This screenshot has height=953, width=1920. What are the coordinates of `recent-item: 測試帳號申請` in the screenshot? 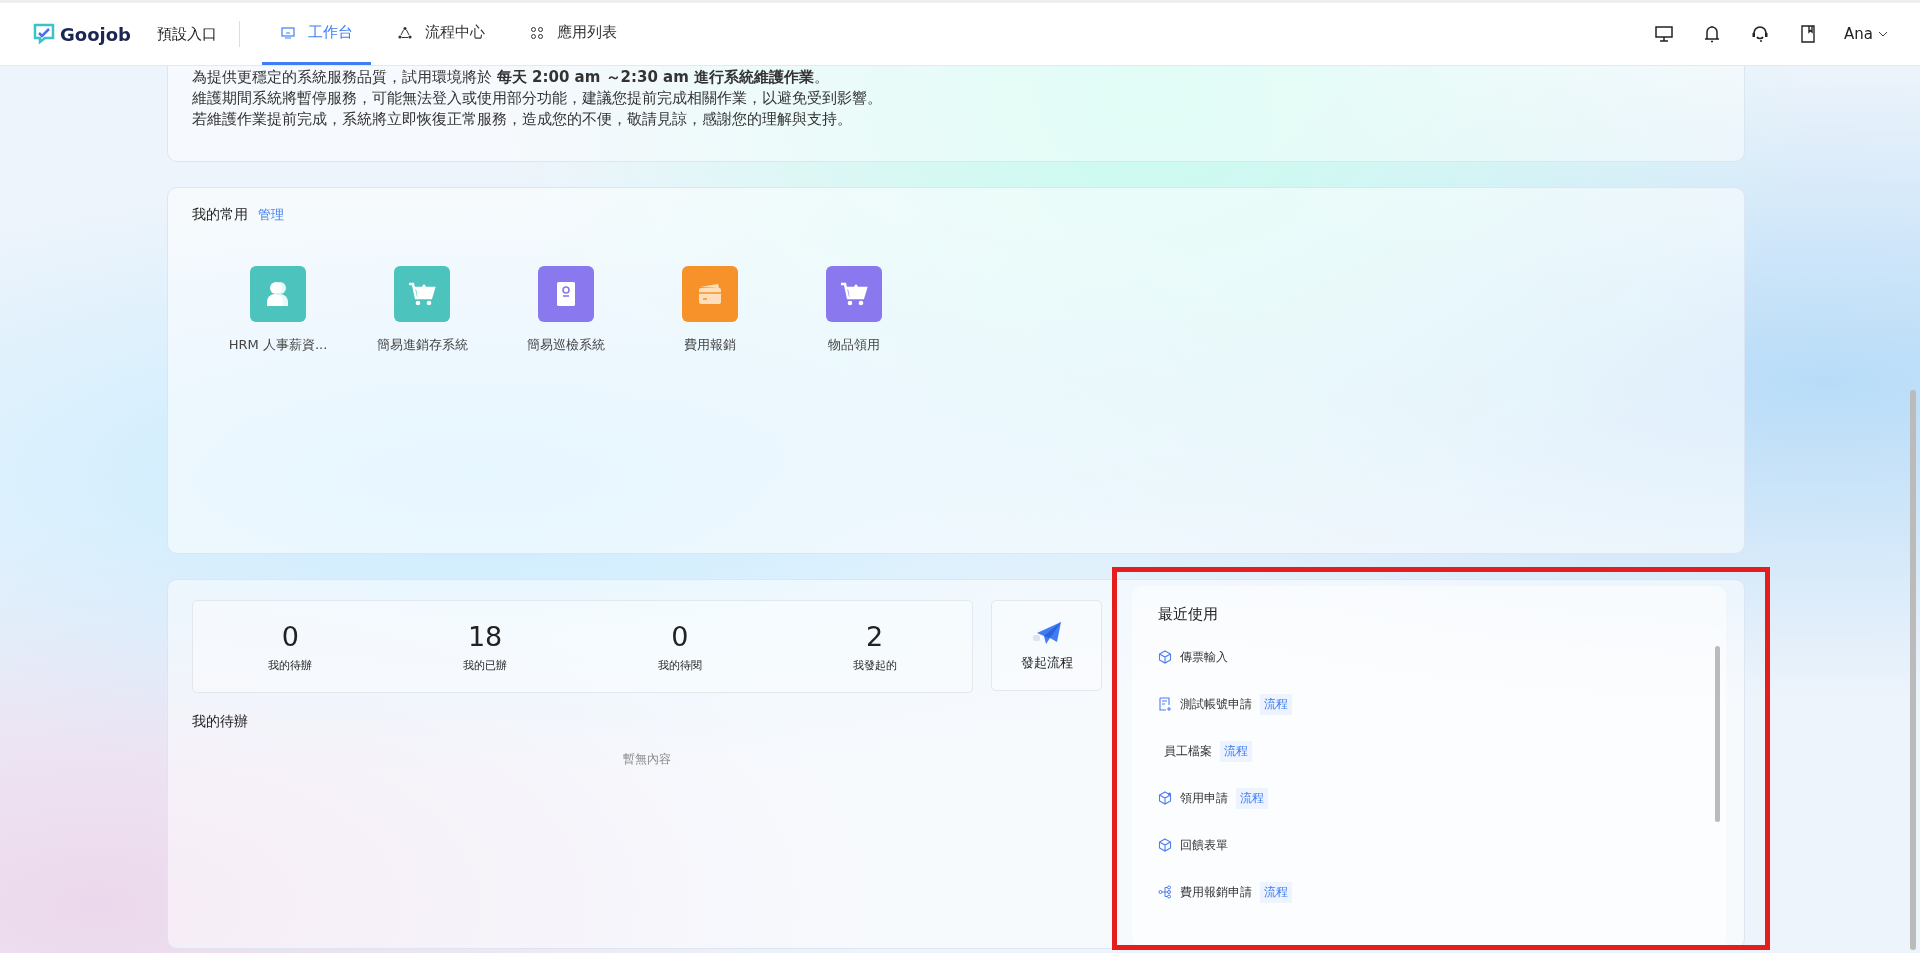 It's located at (1216, 704).